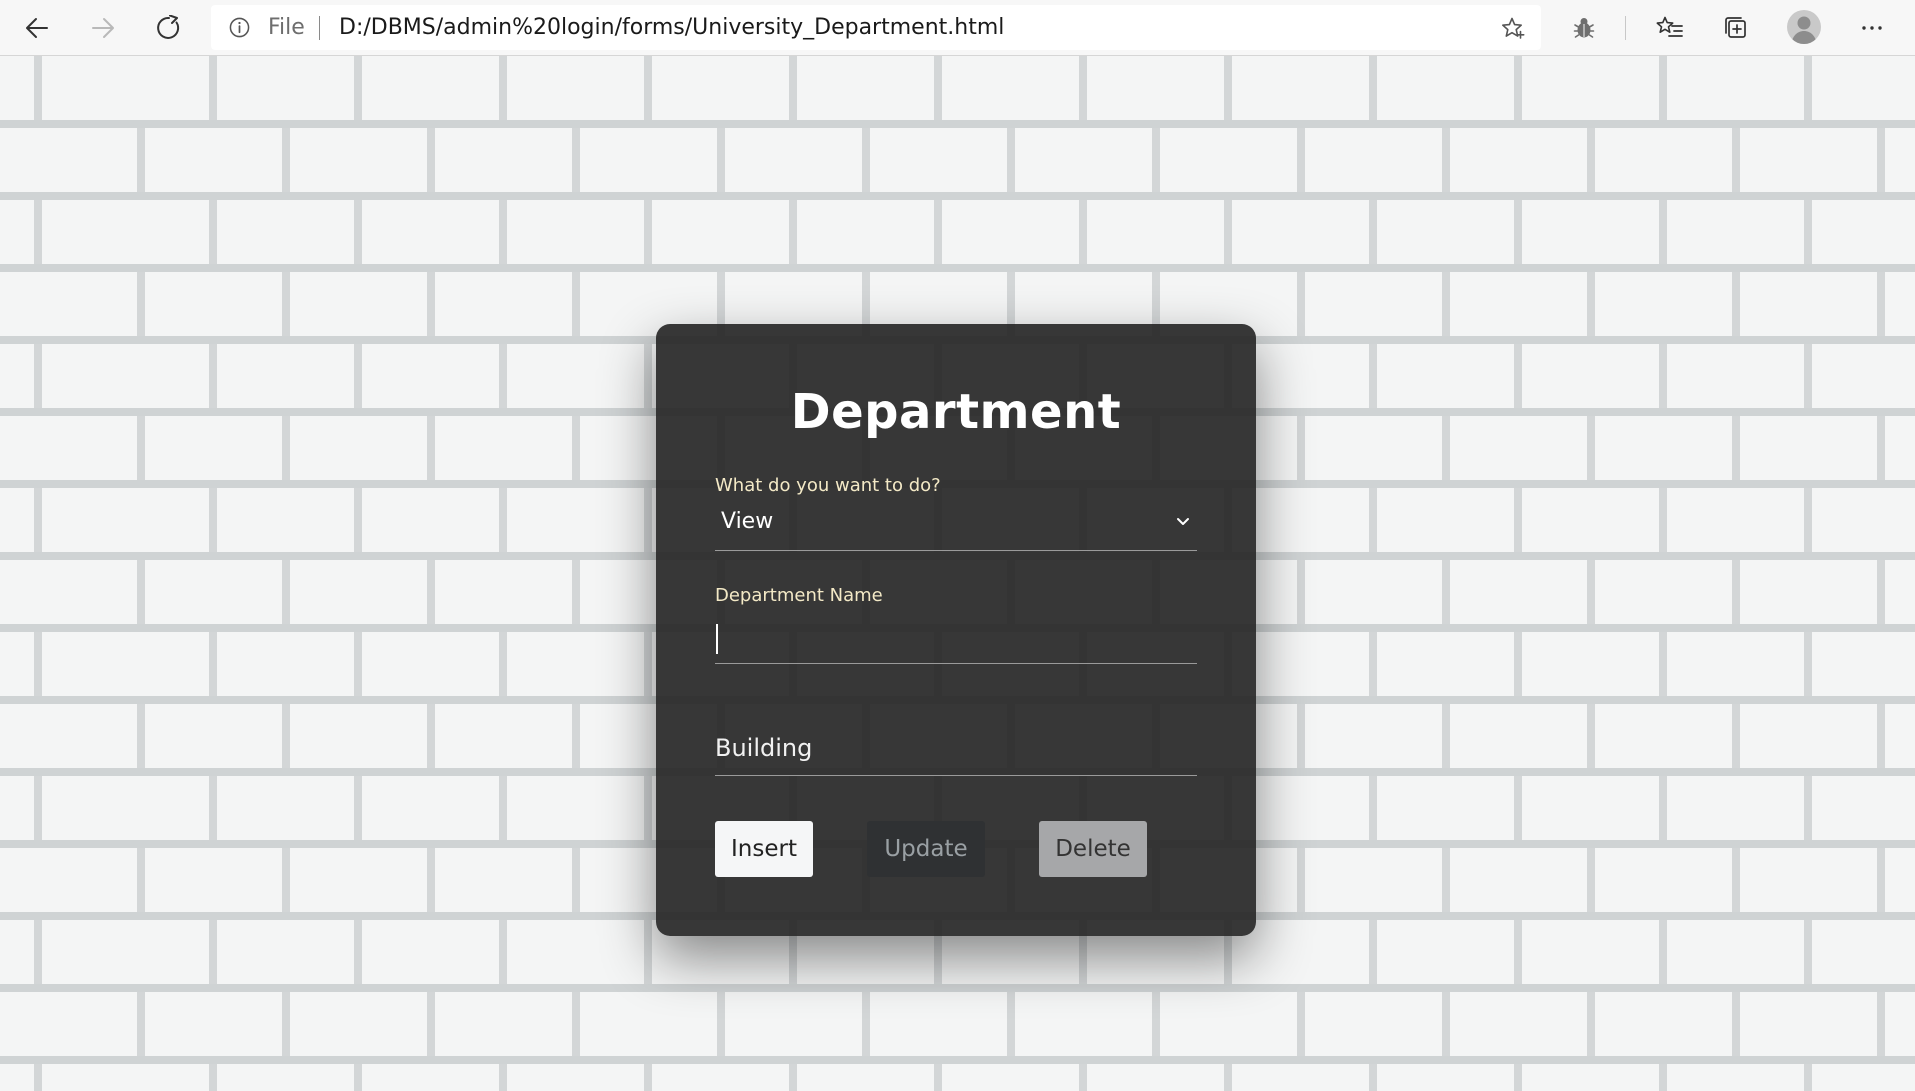 The height and width of the screenshot is (1091, 1915). Describe the element at coordinates (239, 27) in the screenshot. I see `info-icon` at that location.